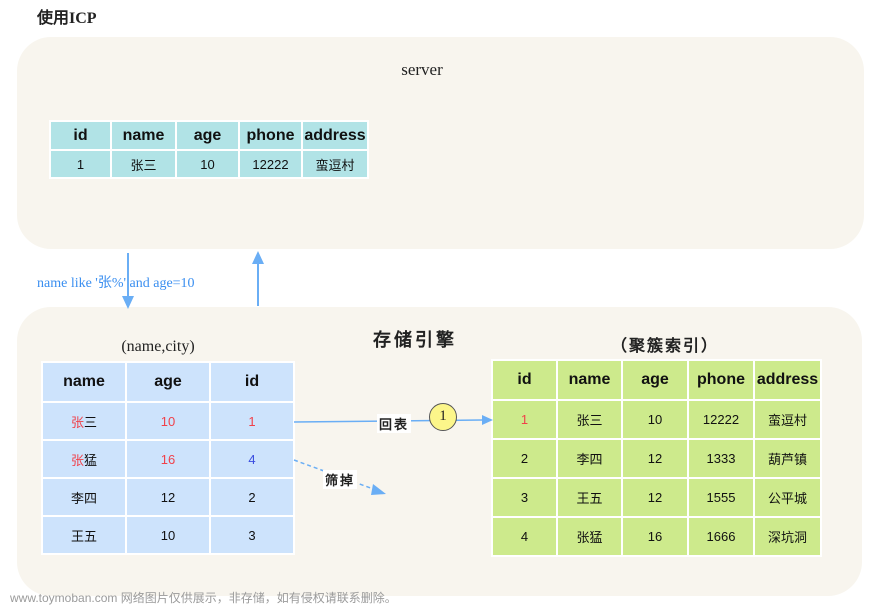  I want to click on filtered-arrow-head, so click(378, 489).